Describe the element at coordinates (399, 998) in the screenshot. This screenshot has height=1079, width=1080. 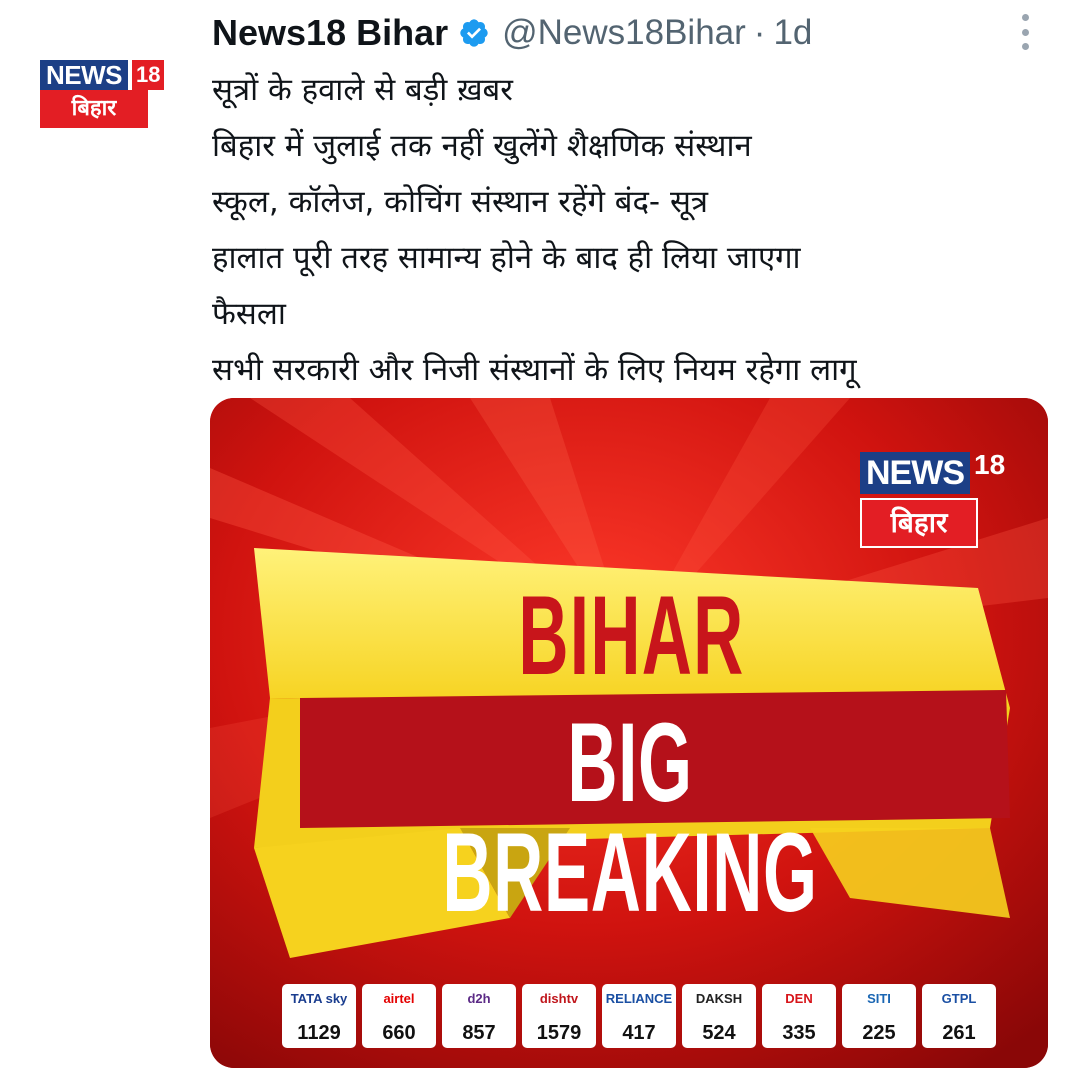
I see `channel-brand: airtel` at that location.